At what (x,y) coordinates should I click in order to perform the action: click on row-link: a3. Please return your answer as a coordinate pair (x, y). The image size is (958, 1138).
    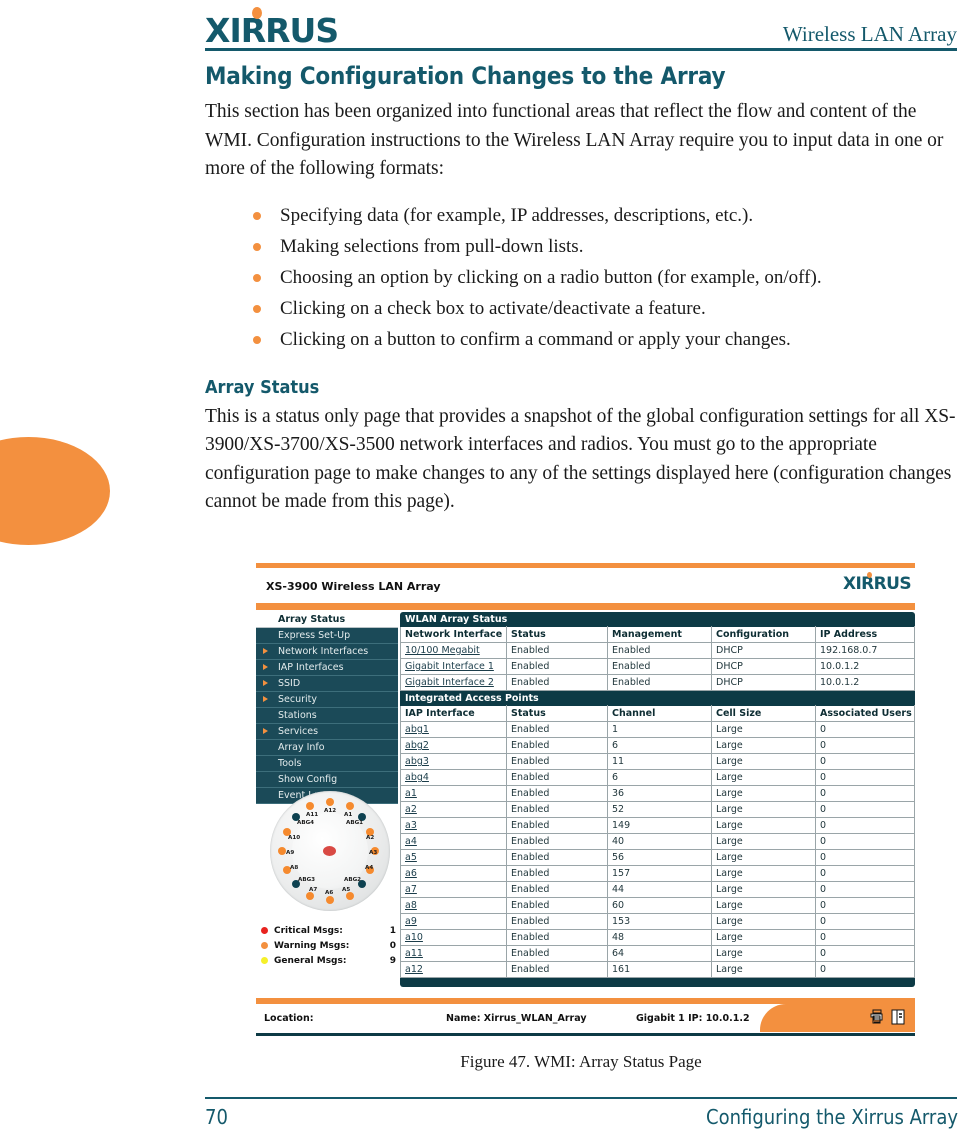
    Looking at the image, I should click on (453, 825).